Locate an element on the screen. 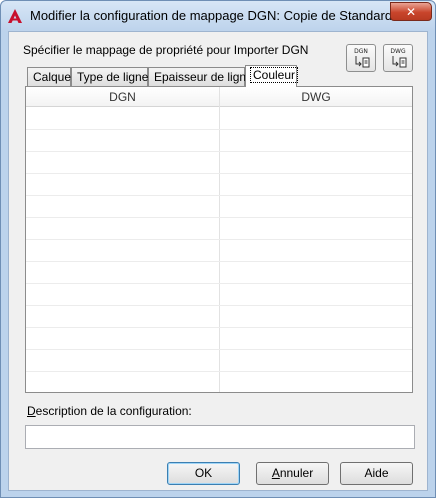 Image resolution: width=436 pixels, height=498 pixels. ok-button: OK is located at coordinates (203, 473).